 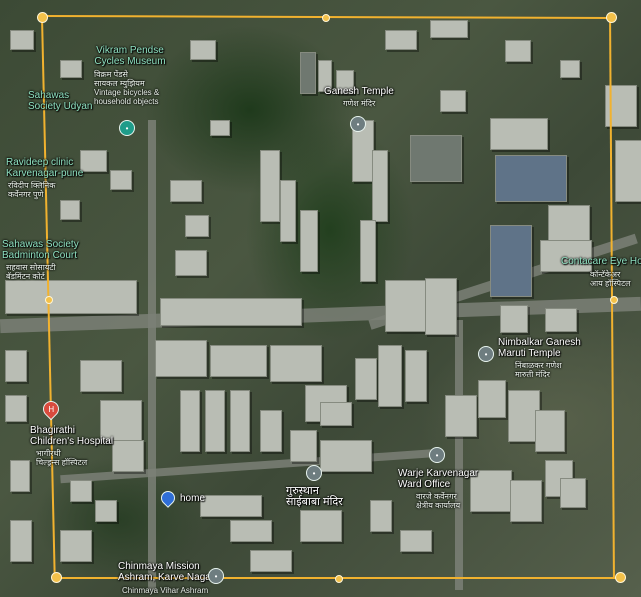 I want to click on place-name-line: Sahawas Society, so click(x=40, y=244).